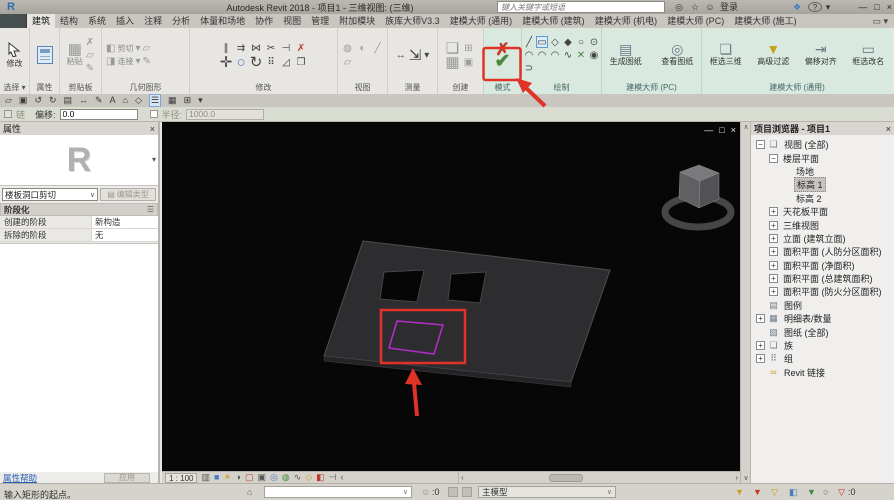  I want to click on tree-item-level-2: 标高 2, so click(822, 198).